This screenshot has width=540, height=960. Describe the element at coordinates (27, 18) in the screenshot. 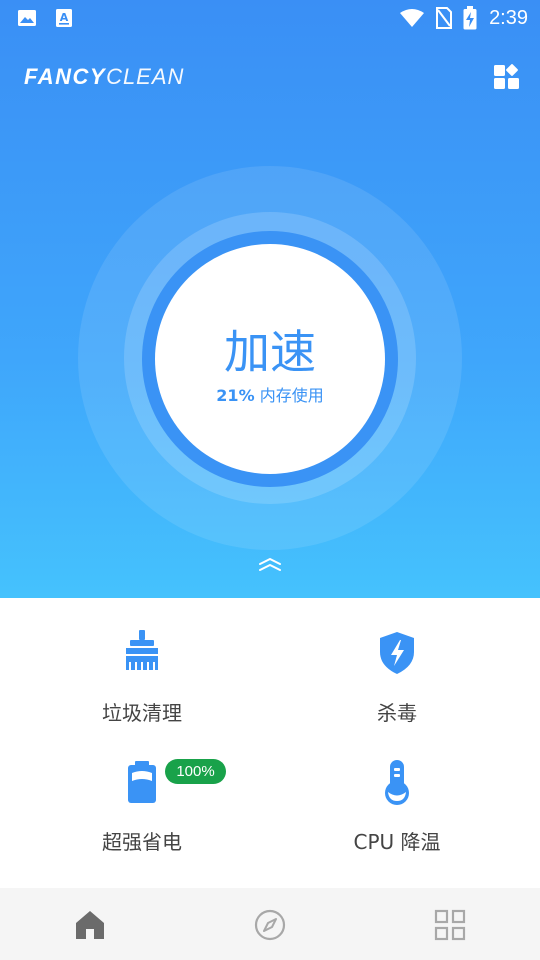

I see `image-notification-icon` at that location.